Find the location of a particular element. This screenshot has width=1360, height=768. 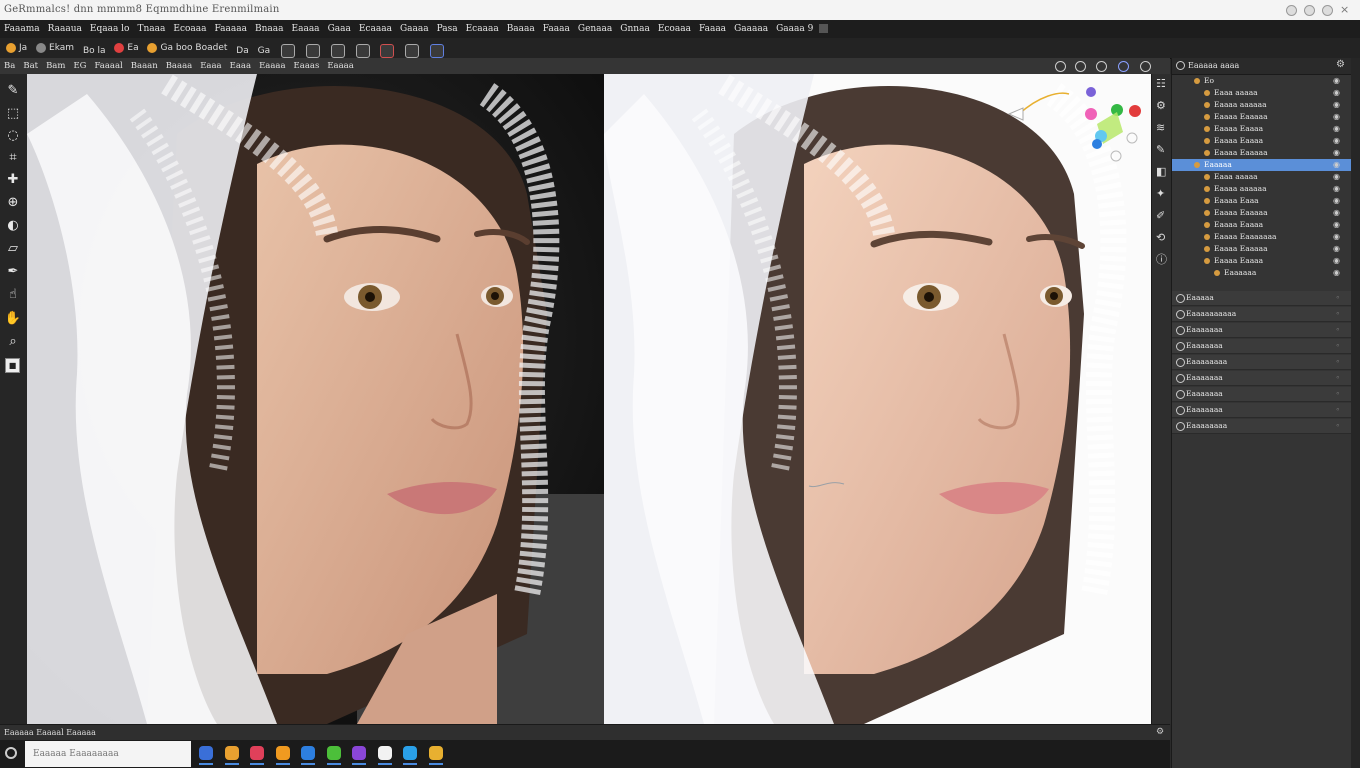

doc-tab: Bat is located at coordinates (30, 66).